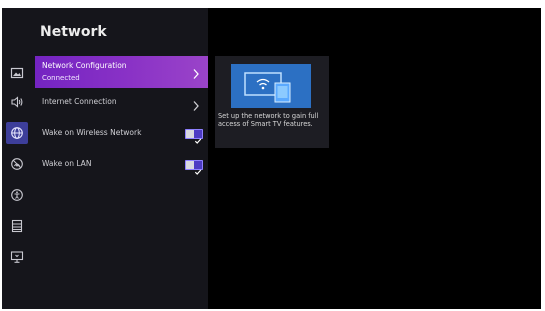  I want to click on wake-on-lan-toggle, so click(194, 167).